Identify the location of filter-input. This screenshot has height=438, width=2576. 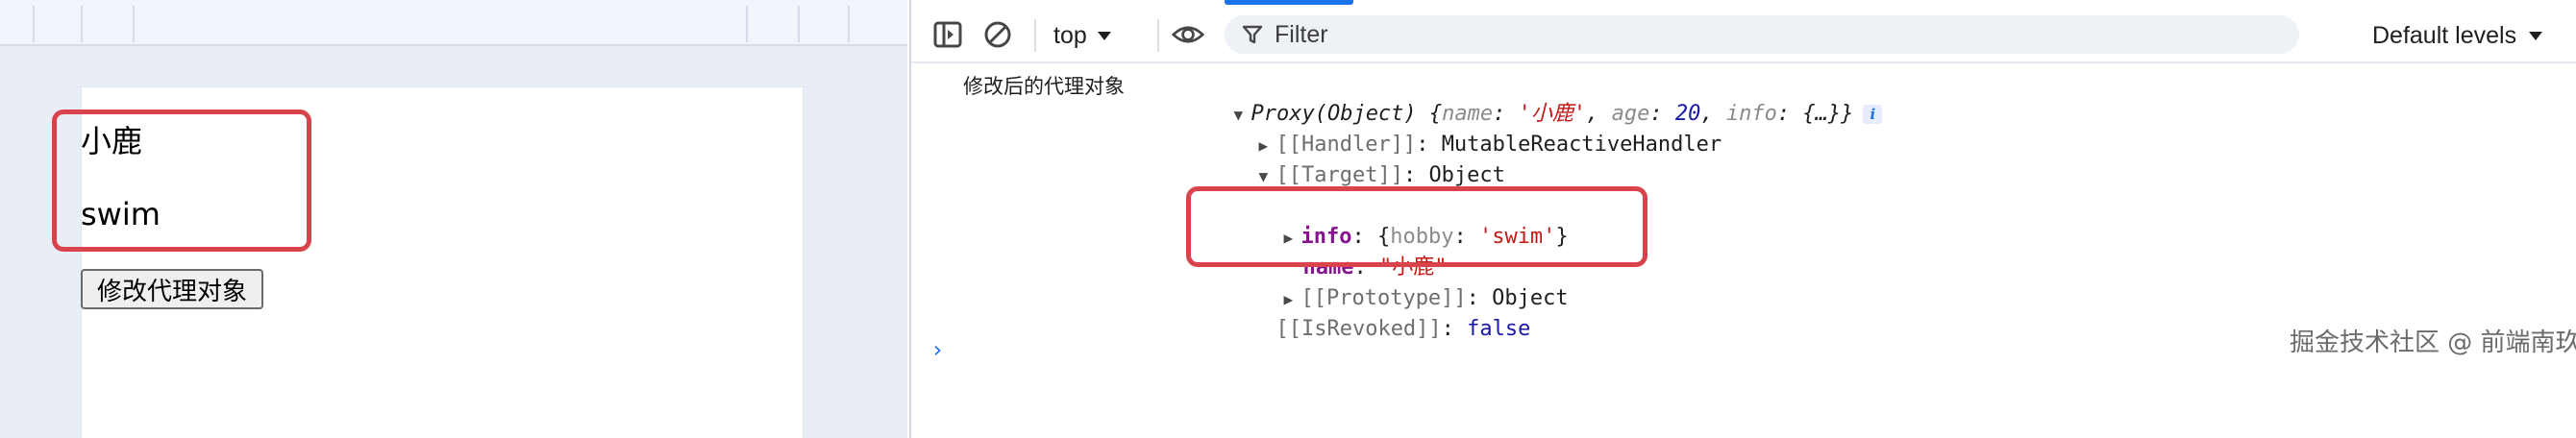
(1756, 34).